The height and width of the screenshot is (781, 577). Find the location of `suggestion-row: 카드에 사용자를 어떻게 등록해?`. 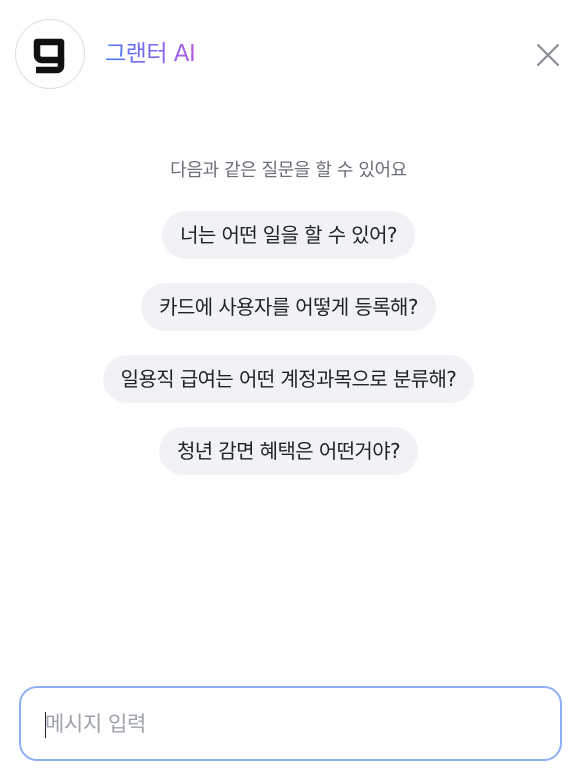

suggestion-row: 카드에 사용자를 어떻게 등록해? is located at coordinates (288, 307).